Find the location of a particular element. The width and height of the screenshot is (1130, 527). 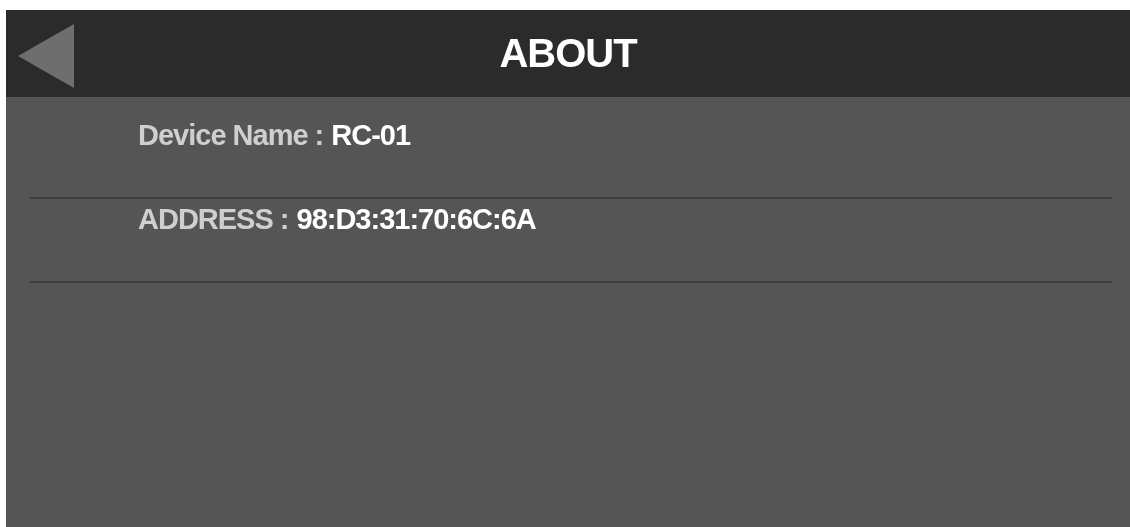

info-value: 98:D3:31:70:6C:6A is located at coordinates (416, 219).